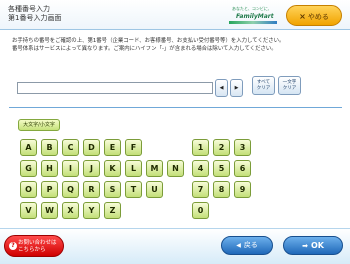 The image size is (350, 264). What do you see at coordinates (255, 16) in the screenshot?
I see `brand-logo: FamilyMart` at bounding box center [255, 16].